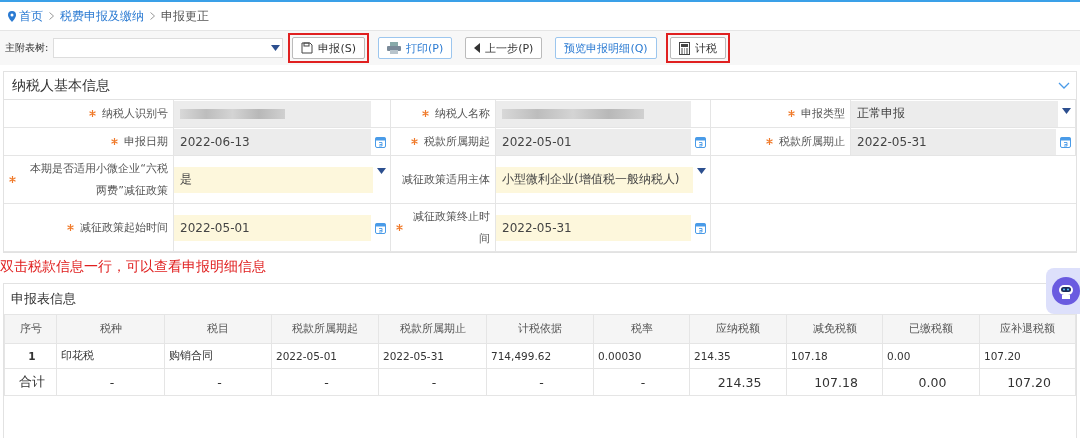 This screenshot has height=438, width=1080. I want to click on column-header: 税种, so click(110, 329).